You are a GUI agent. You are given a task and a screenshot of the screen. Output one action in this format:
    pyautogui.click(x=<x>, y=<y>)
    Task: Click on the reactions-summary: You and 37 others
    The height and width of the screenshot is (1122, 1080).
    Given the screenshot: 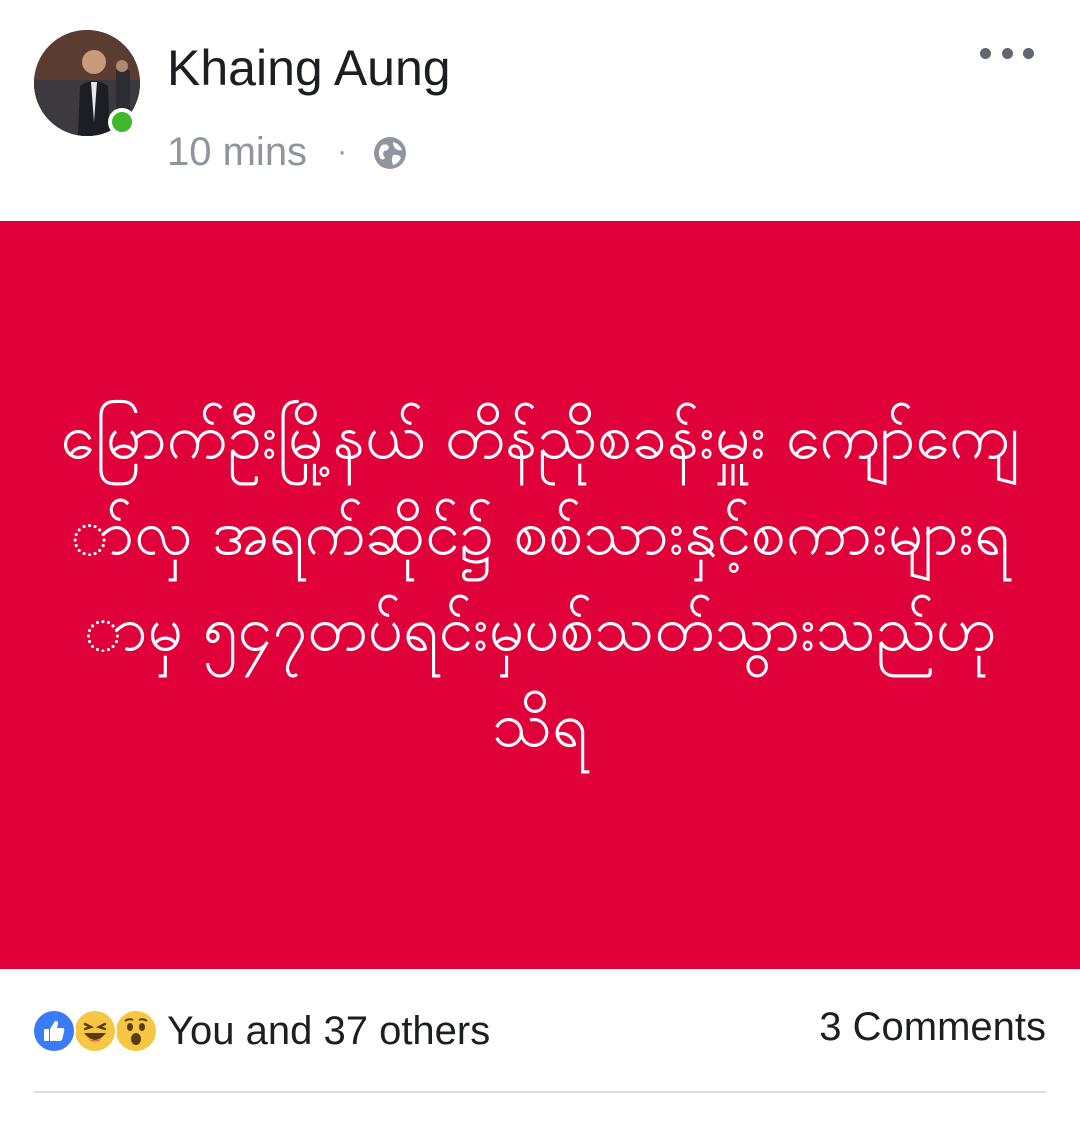 What is the action you would take?
    pyautogui.click(x=261, y=1031)
    